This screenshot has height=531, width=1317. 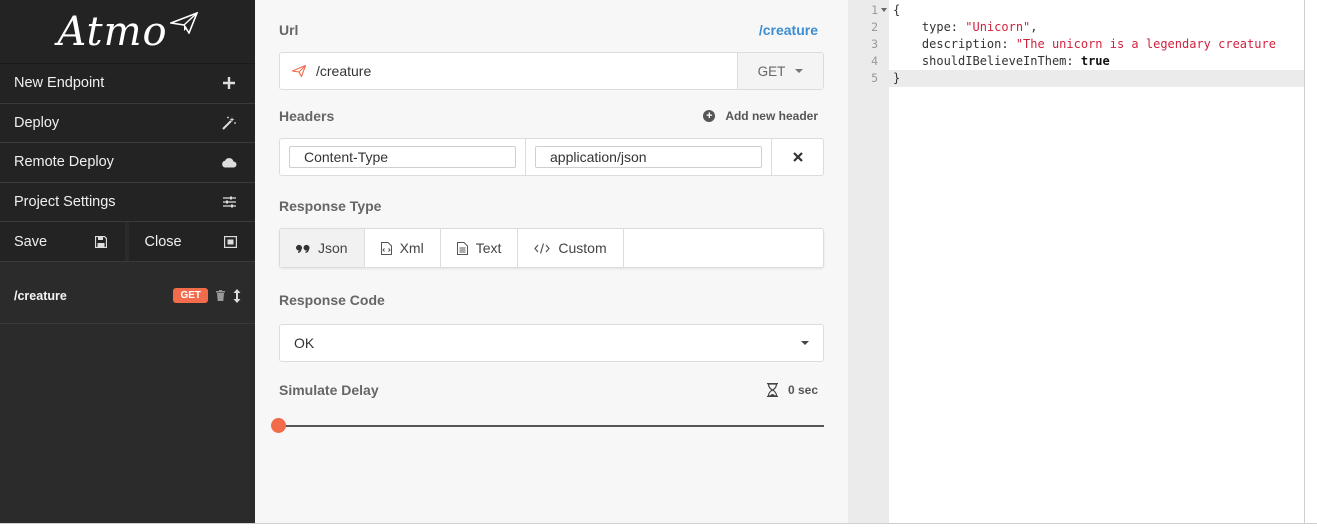 I want to click on delay-label: Simulate Delay, so click(x=329, y=390).